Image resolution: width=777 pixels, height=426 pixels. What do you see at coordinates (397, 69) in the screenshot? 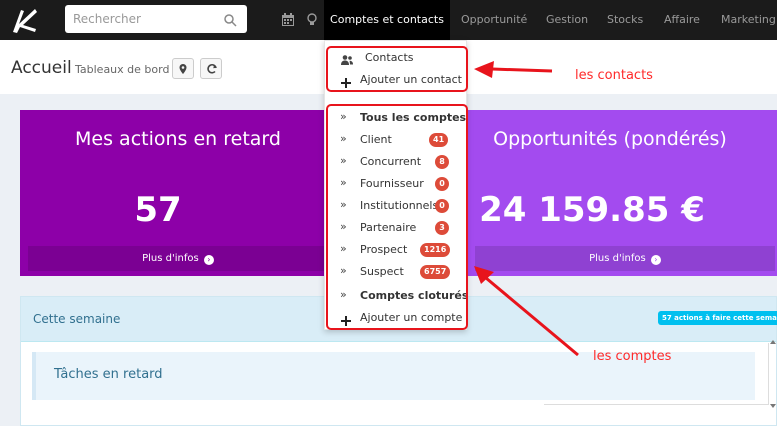
I see `contacts-highlight` at bounding box center [397, 69].